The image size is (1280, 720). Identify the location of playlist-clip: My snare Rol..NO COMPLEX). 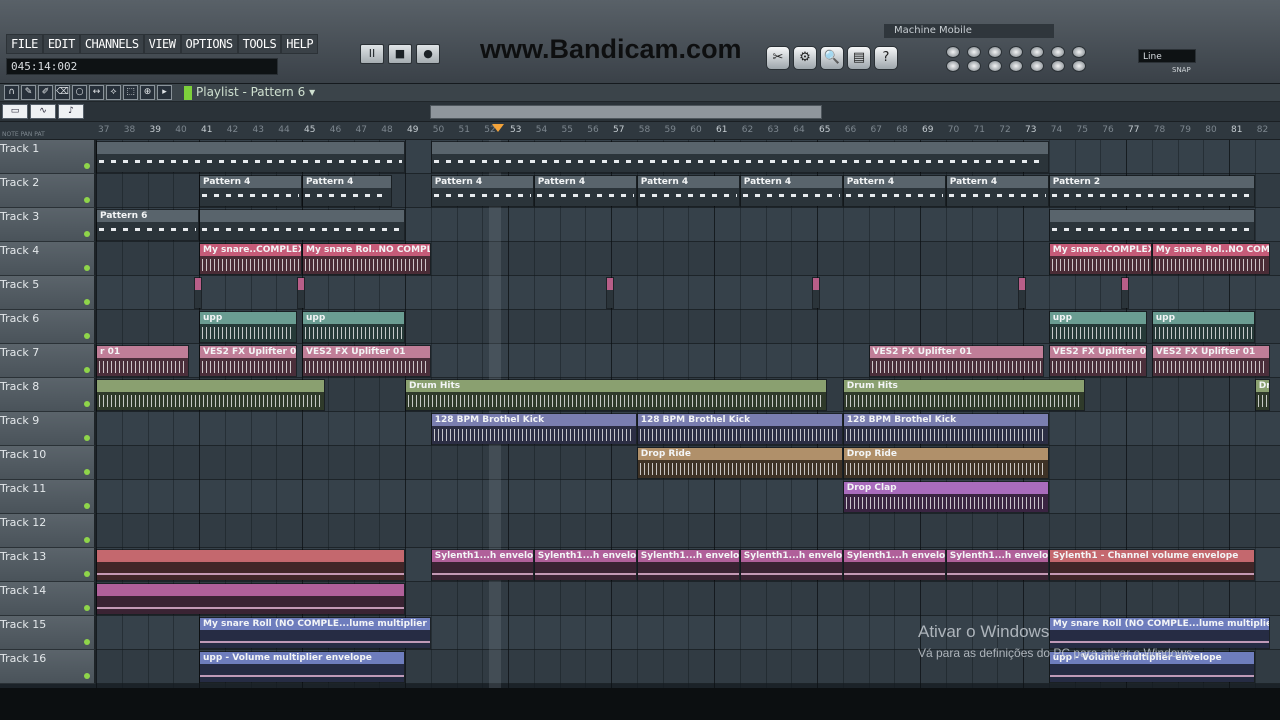
(366, 259).